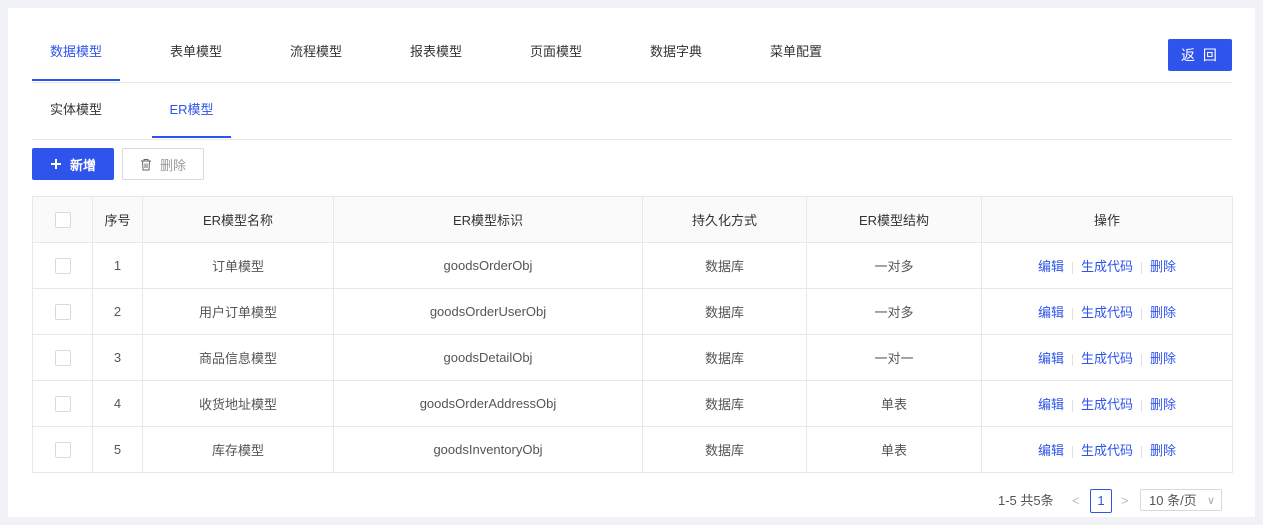 The height and width of the screenshot is (525, 1263). What do you see at coordinates (488, 357) in the screenshot?
I see `row-id: goodsDetailObj` at bounding box center [488, 357].